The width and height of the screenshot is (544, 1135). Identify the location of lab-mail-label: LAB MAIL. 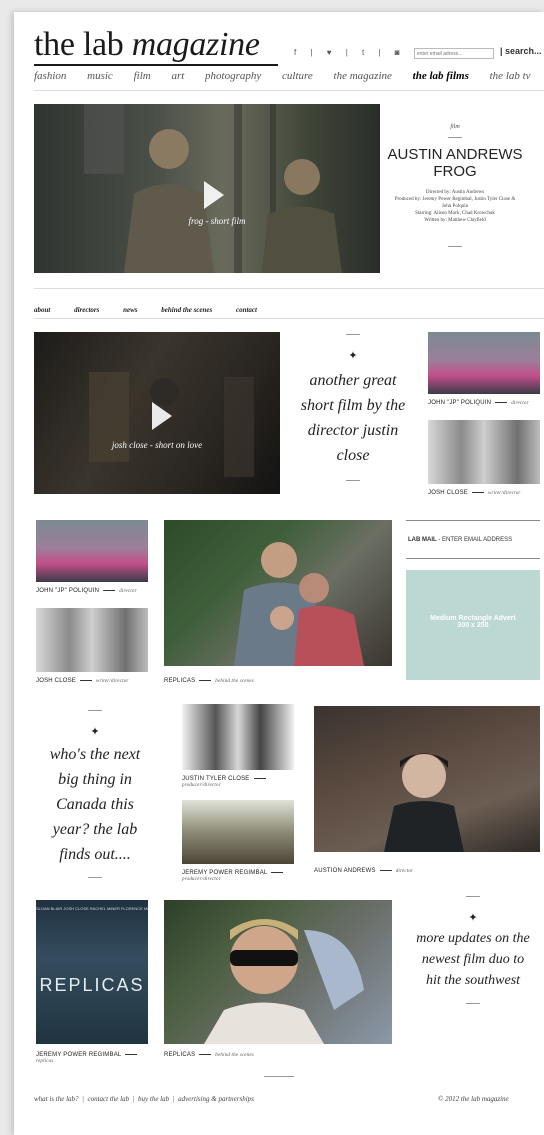
(422, 540).